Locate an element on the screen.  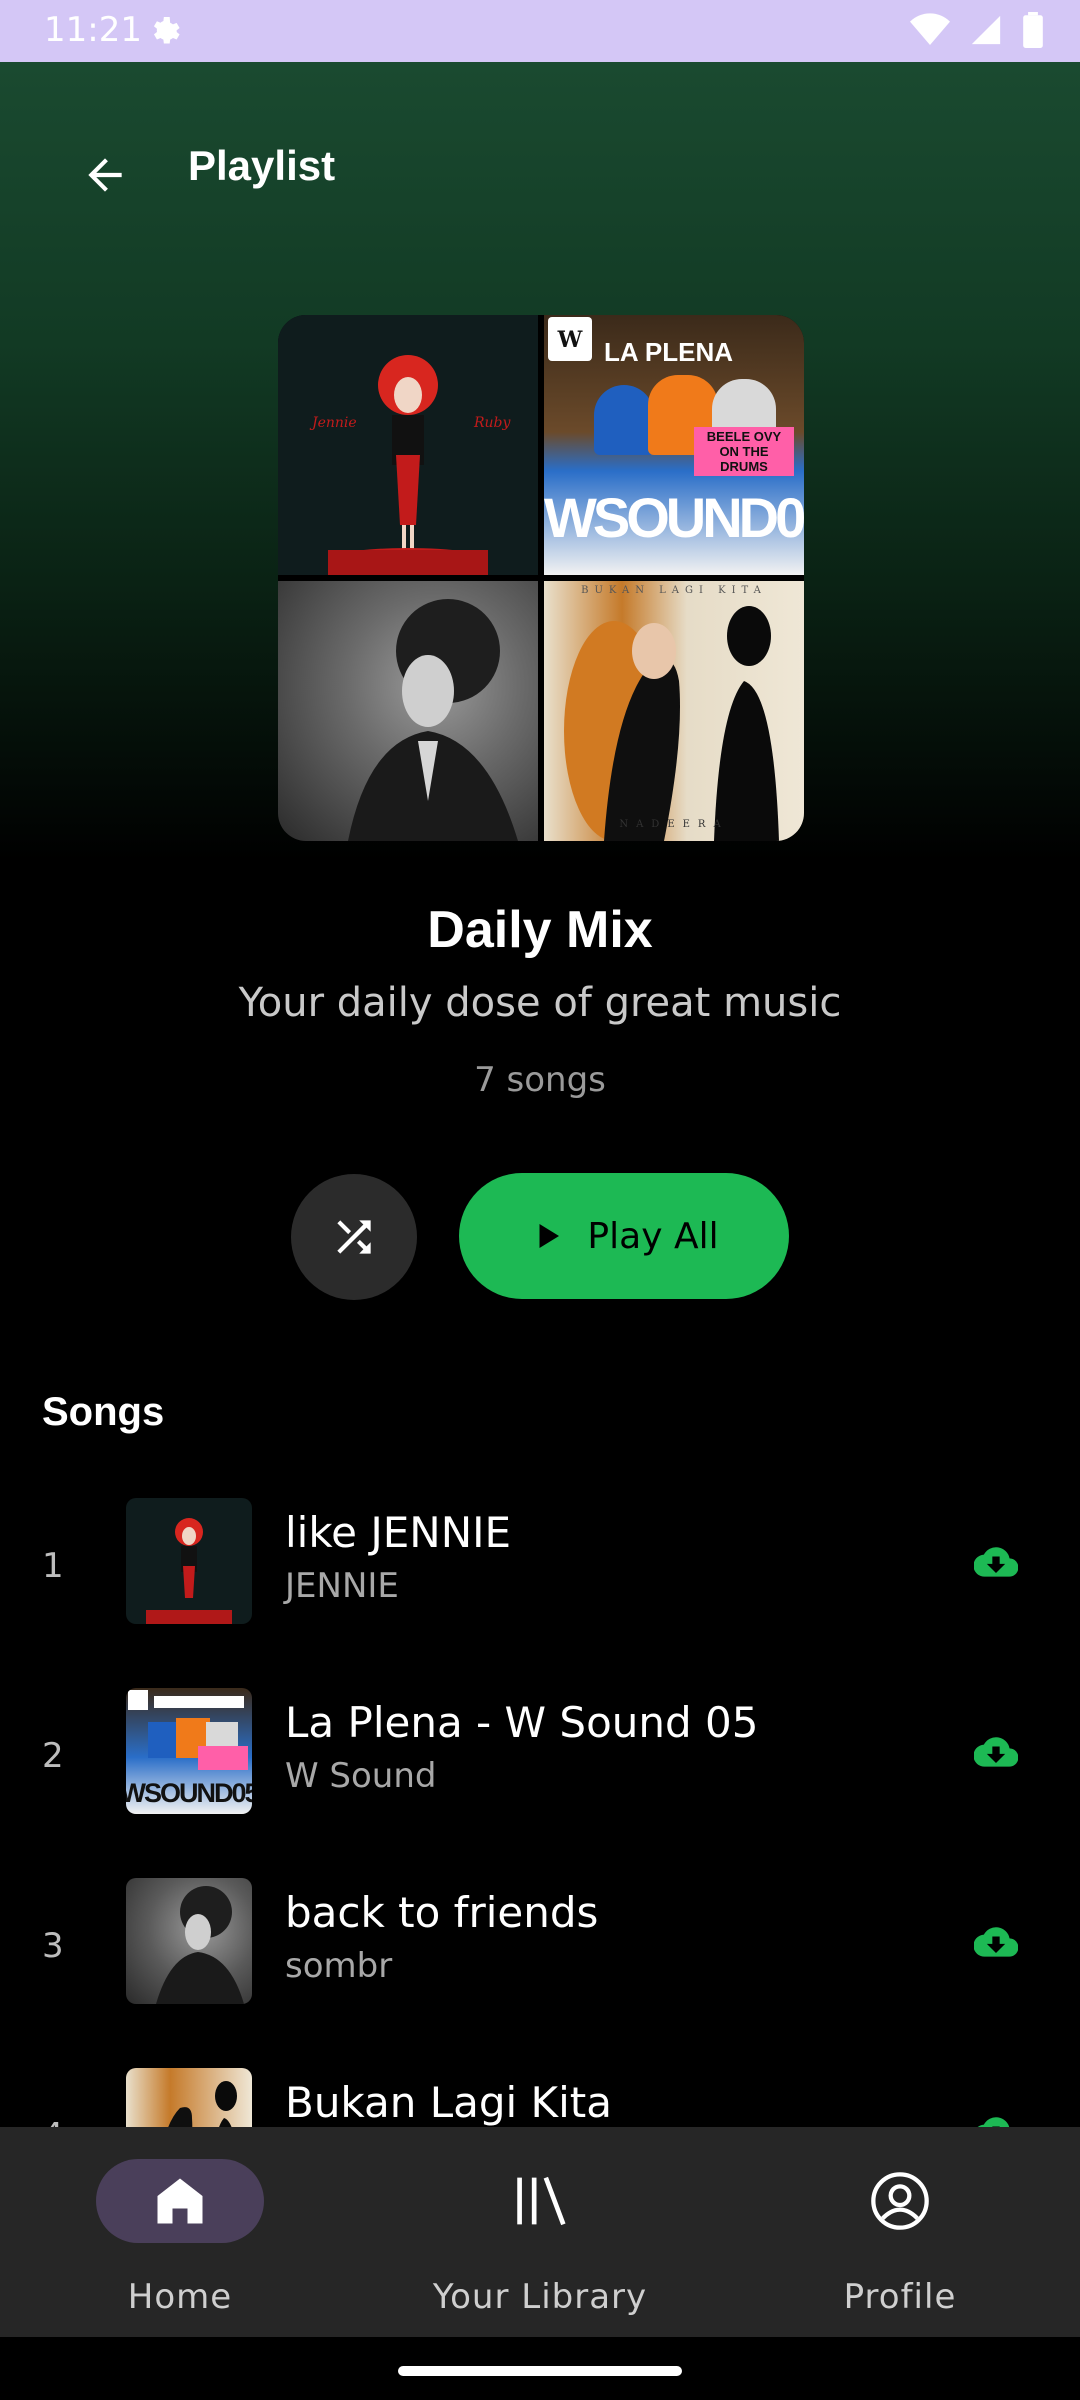
cover-text-top: LA PLENA is located at coordinates (669, 352).